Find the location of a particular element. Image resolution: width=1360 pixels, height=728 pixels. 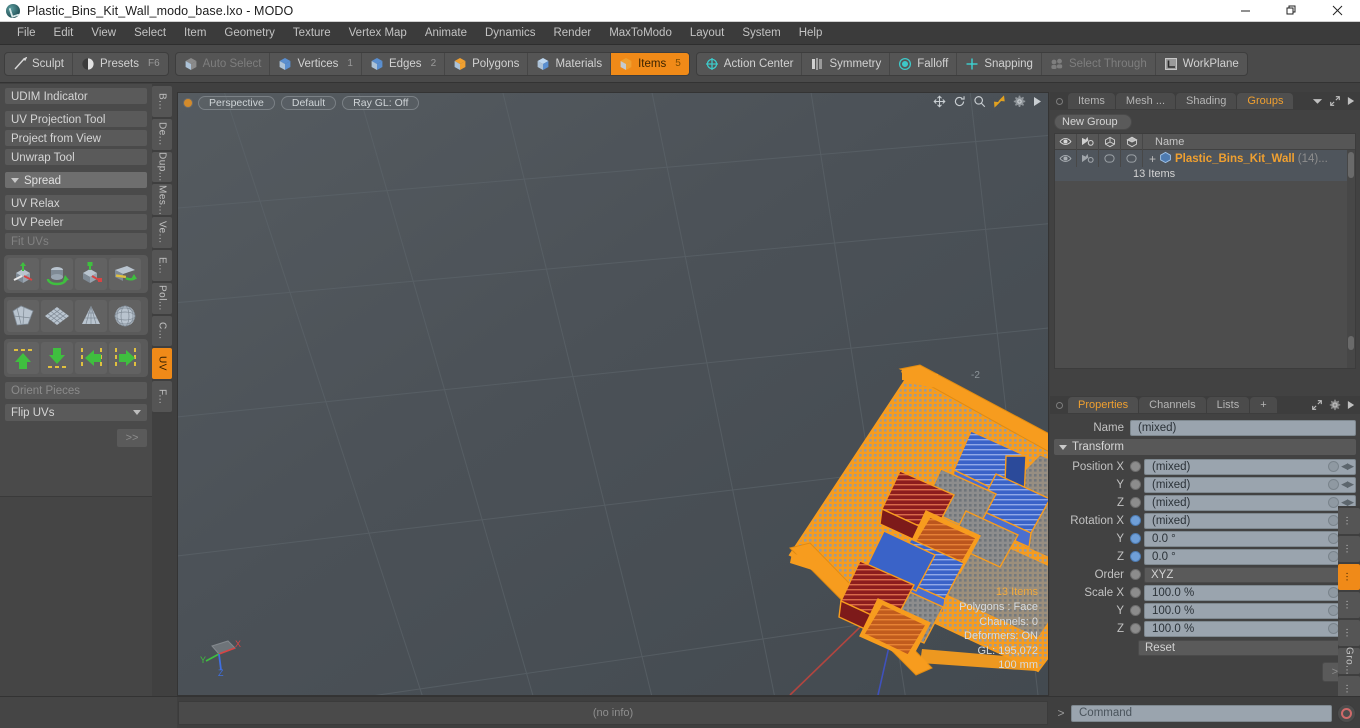

tab-groups: Groups is located at coordinates (1265, 101).